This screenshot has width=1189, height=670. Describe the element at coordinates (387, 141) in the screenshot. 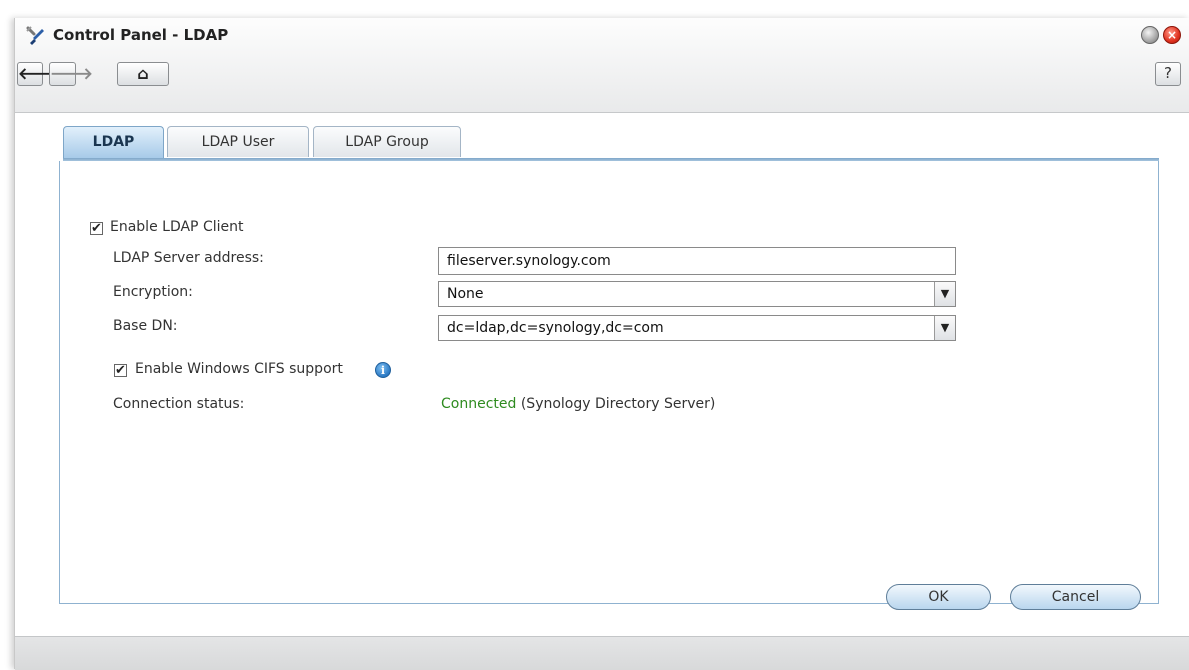

I see `tab-ldap-group: LDAP Group` at that location.